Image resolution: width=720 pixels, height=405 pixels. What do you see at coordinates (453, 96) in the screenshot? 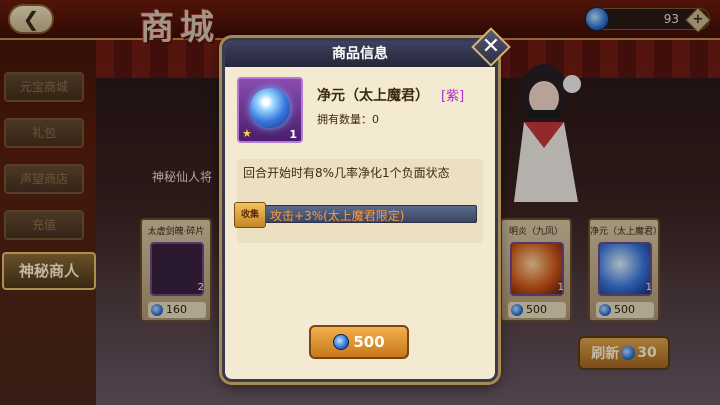
I see `item-rarity: [紫]` at bounding box center [453, 96].